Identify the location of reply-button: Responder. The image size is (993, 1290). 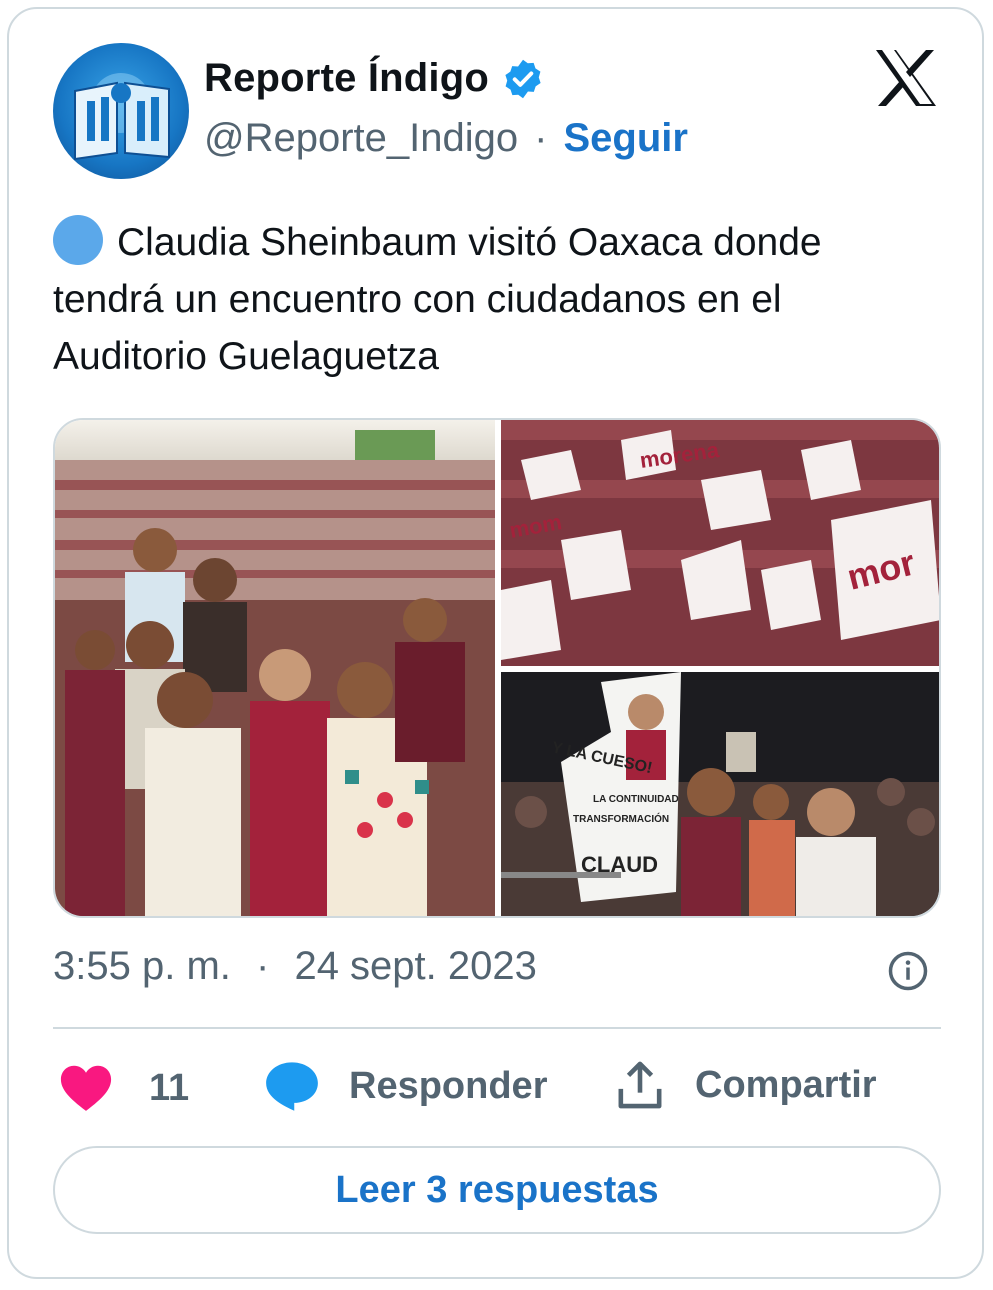
(406, 1086).